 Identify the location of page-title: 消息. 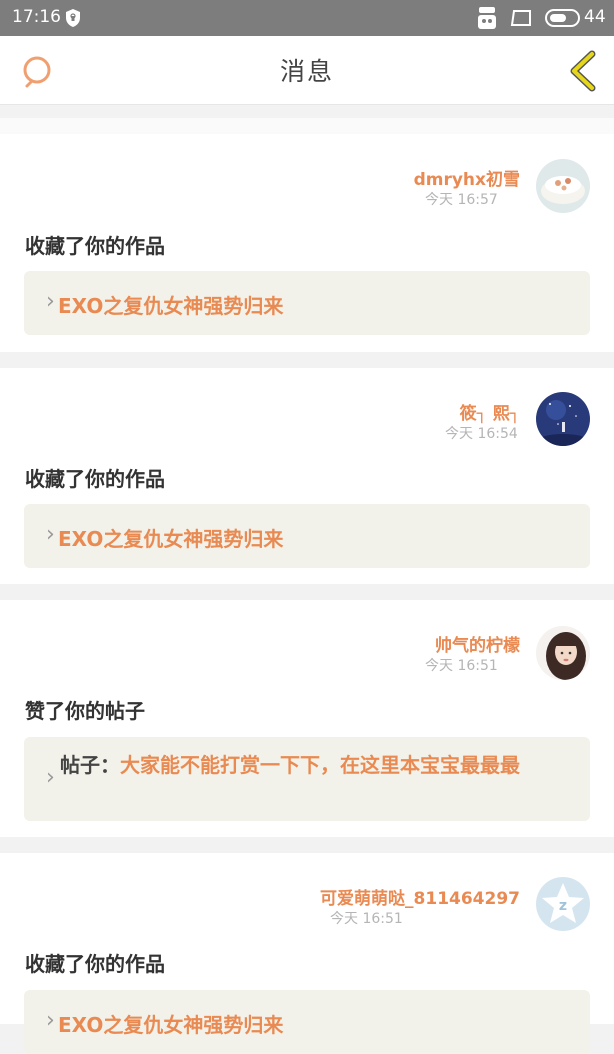
(306, 71).